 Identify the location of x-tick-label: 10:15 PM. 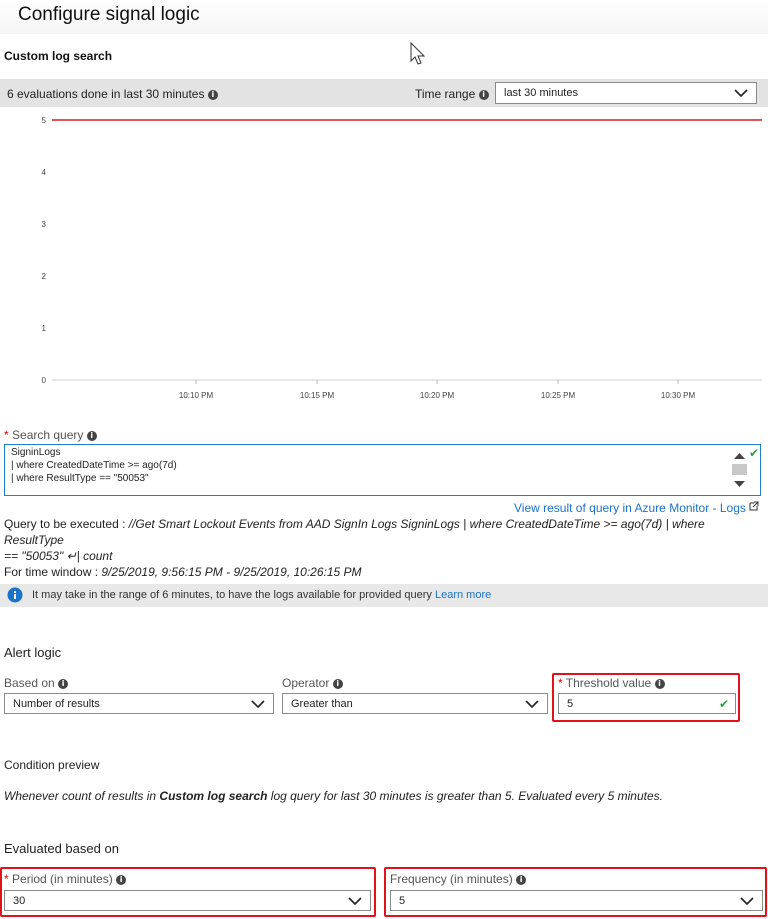
(317, 395).